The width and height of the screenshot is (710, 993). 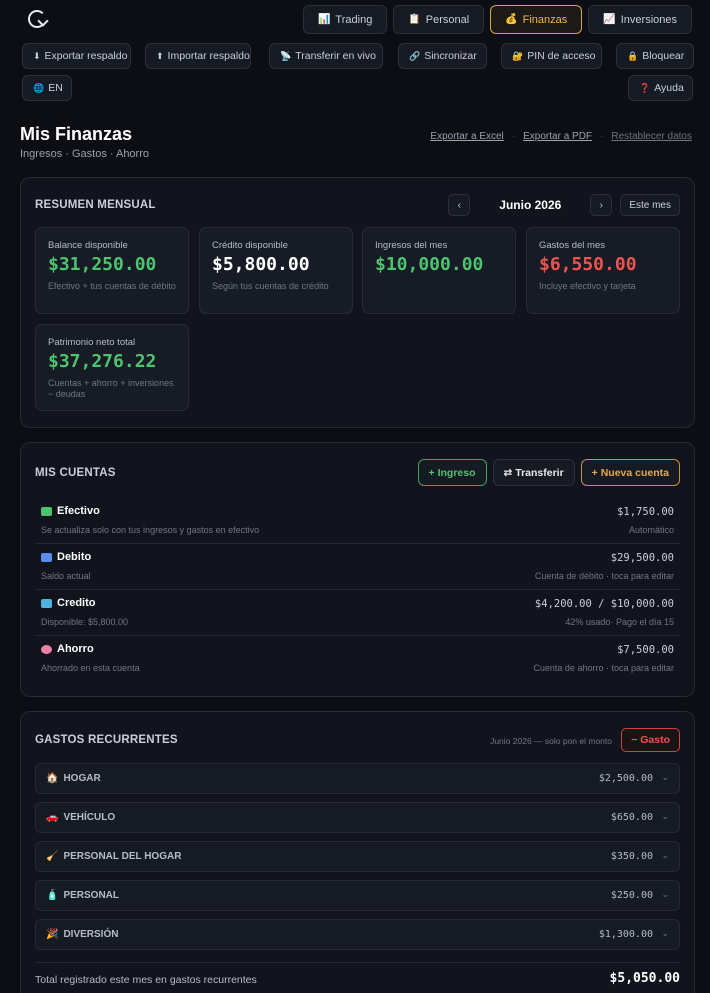 I want to click on new-account-button: + Nueva cuenta, so click(x=630, y=472).